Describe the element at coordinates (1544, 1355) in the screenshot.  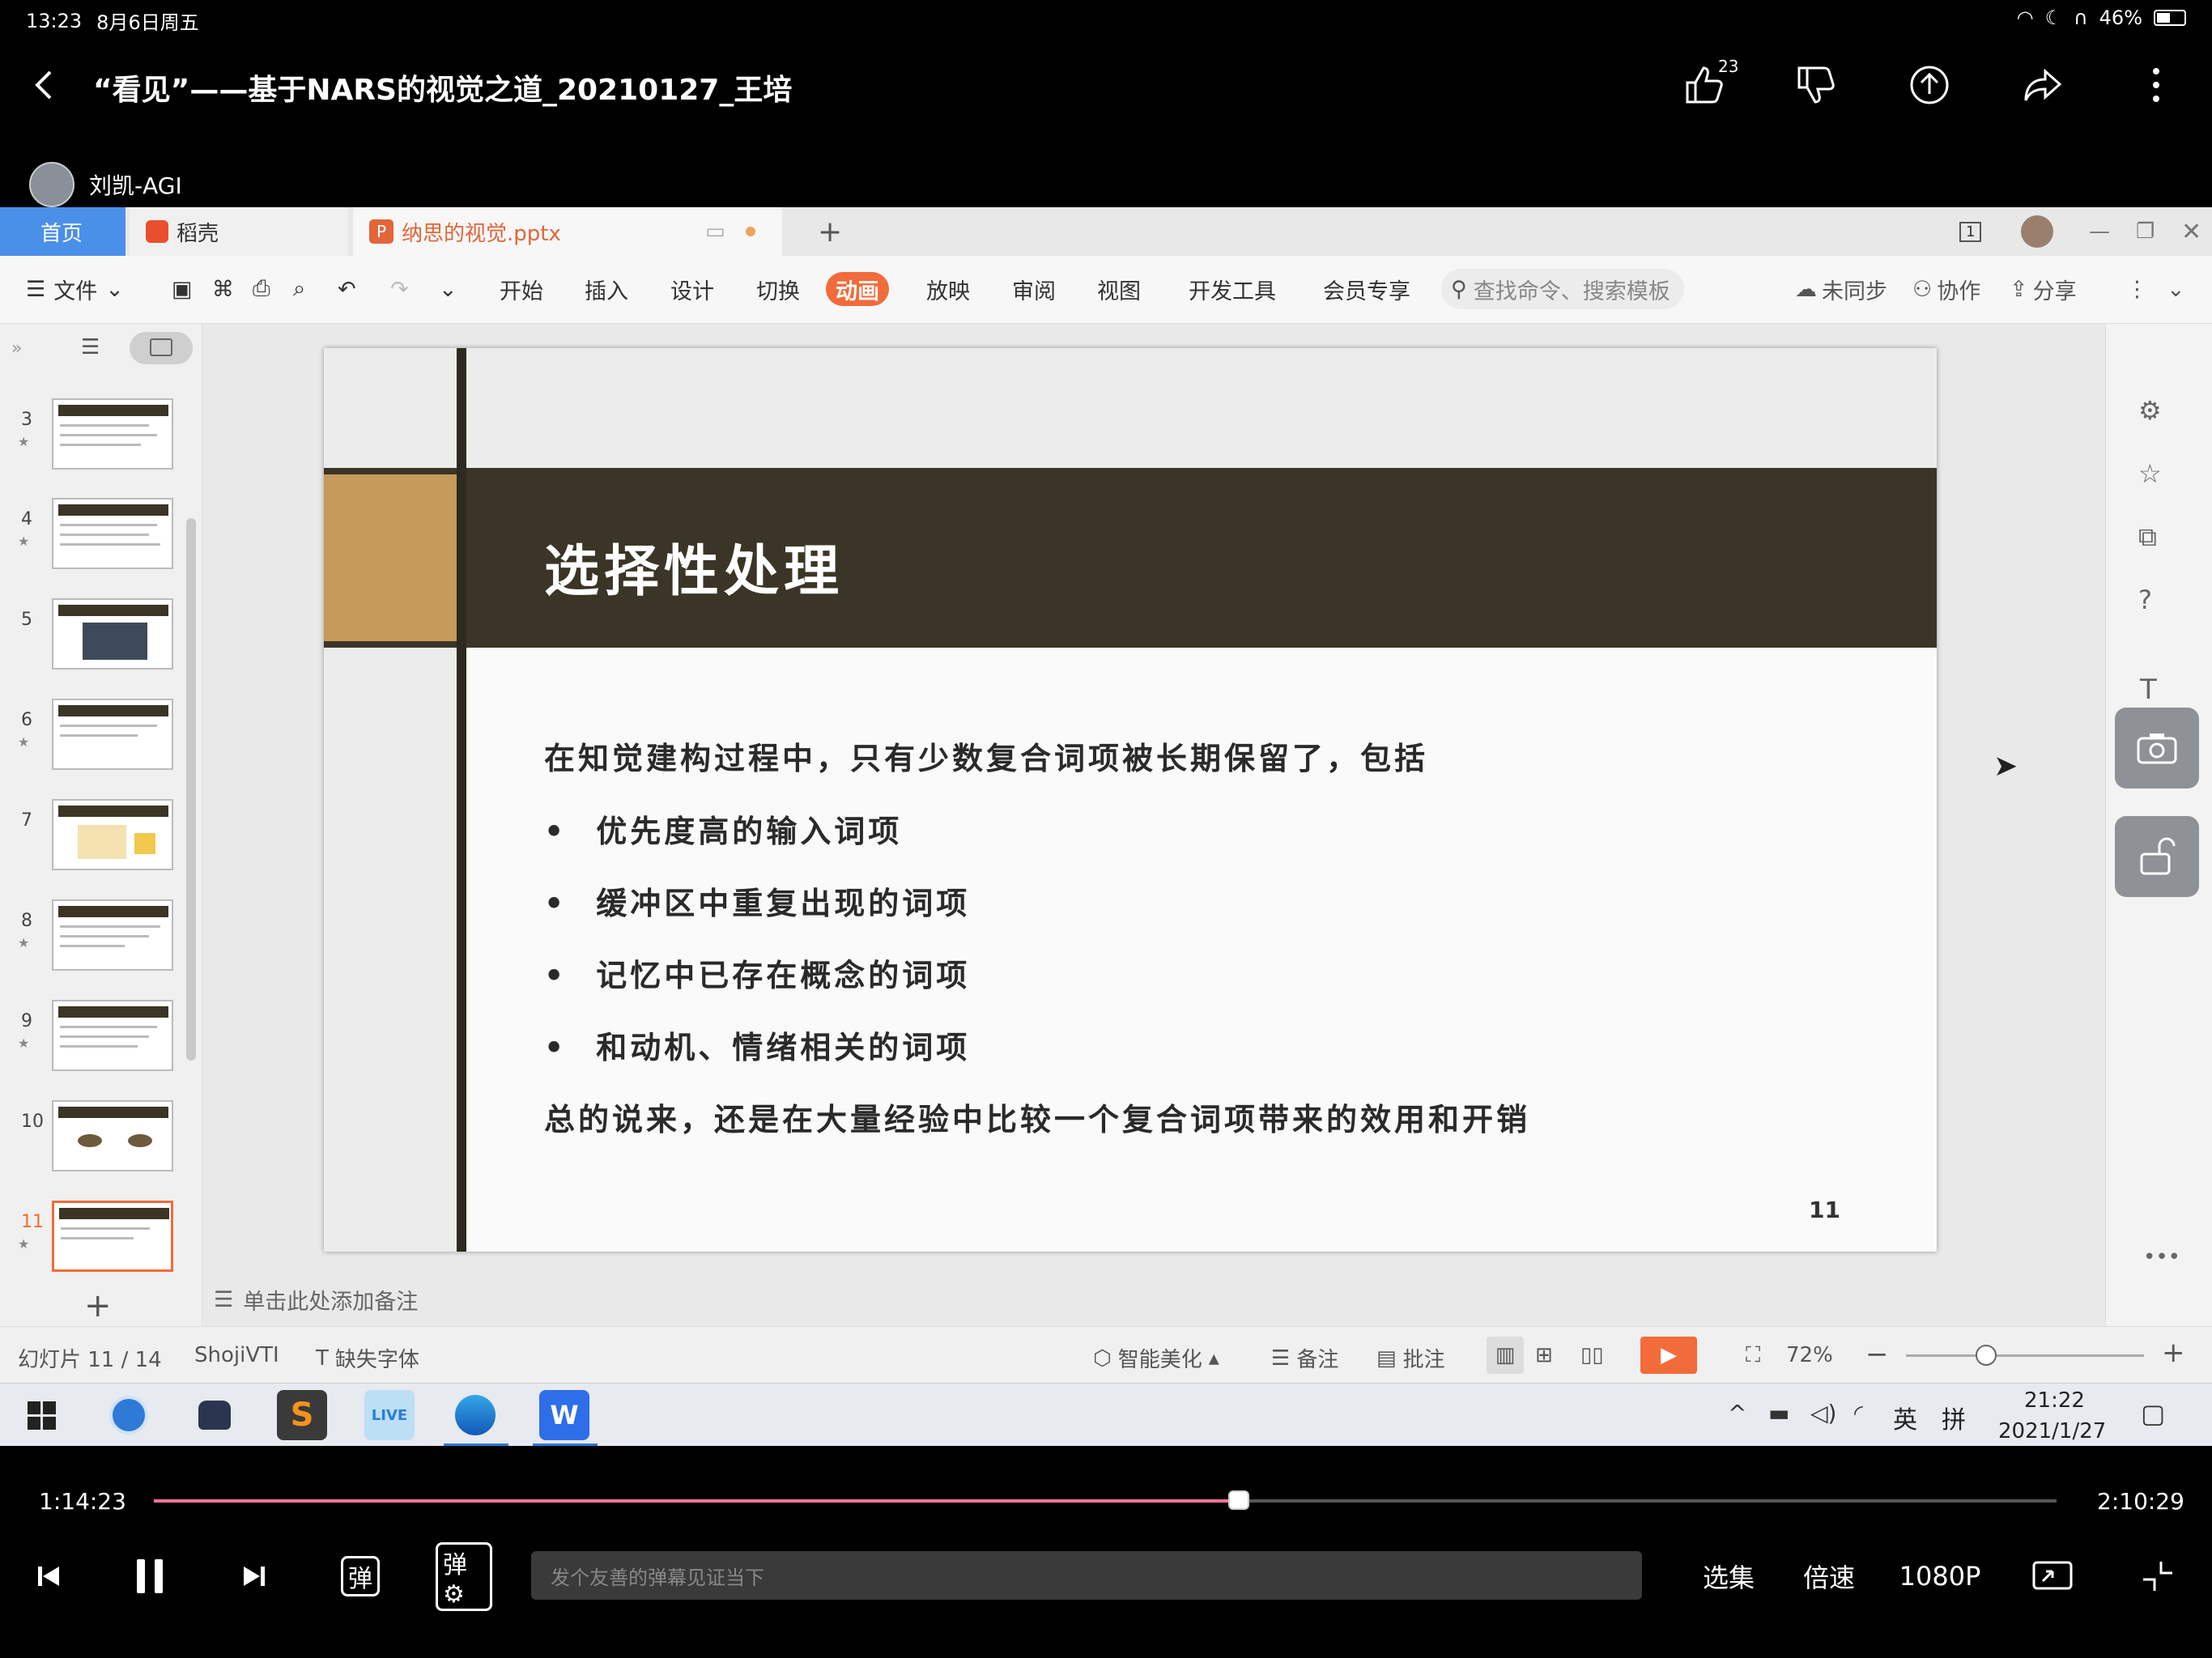
I see `sorter-view-button: ⊞` at that location.